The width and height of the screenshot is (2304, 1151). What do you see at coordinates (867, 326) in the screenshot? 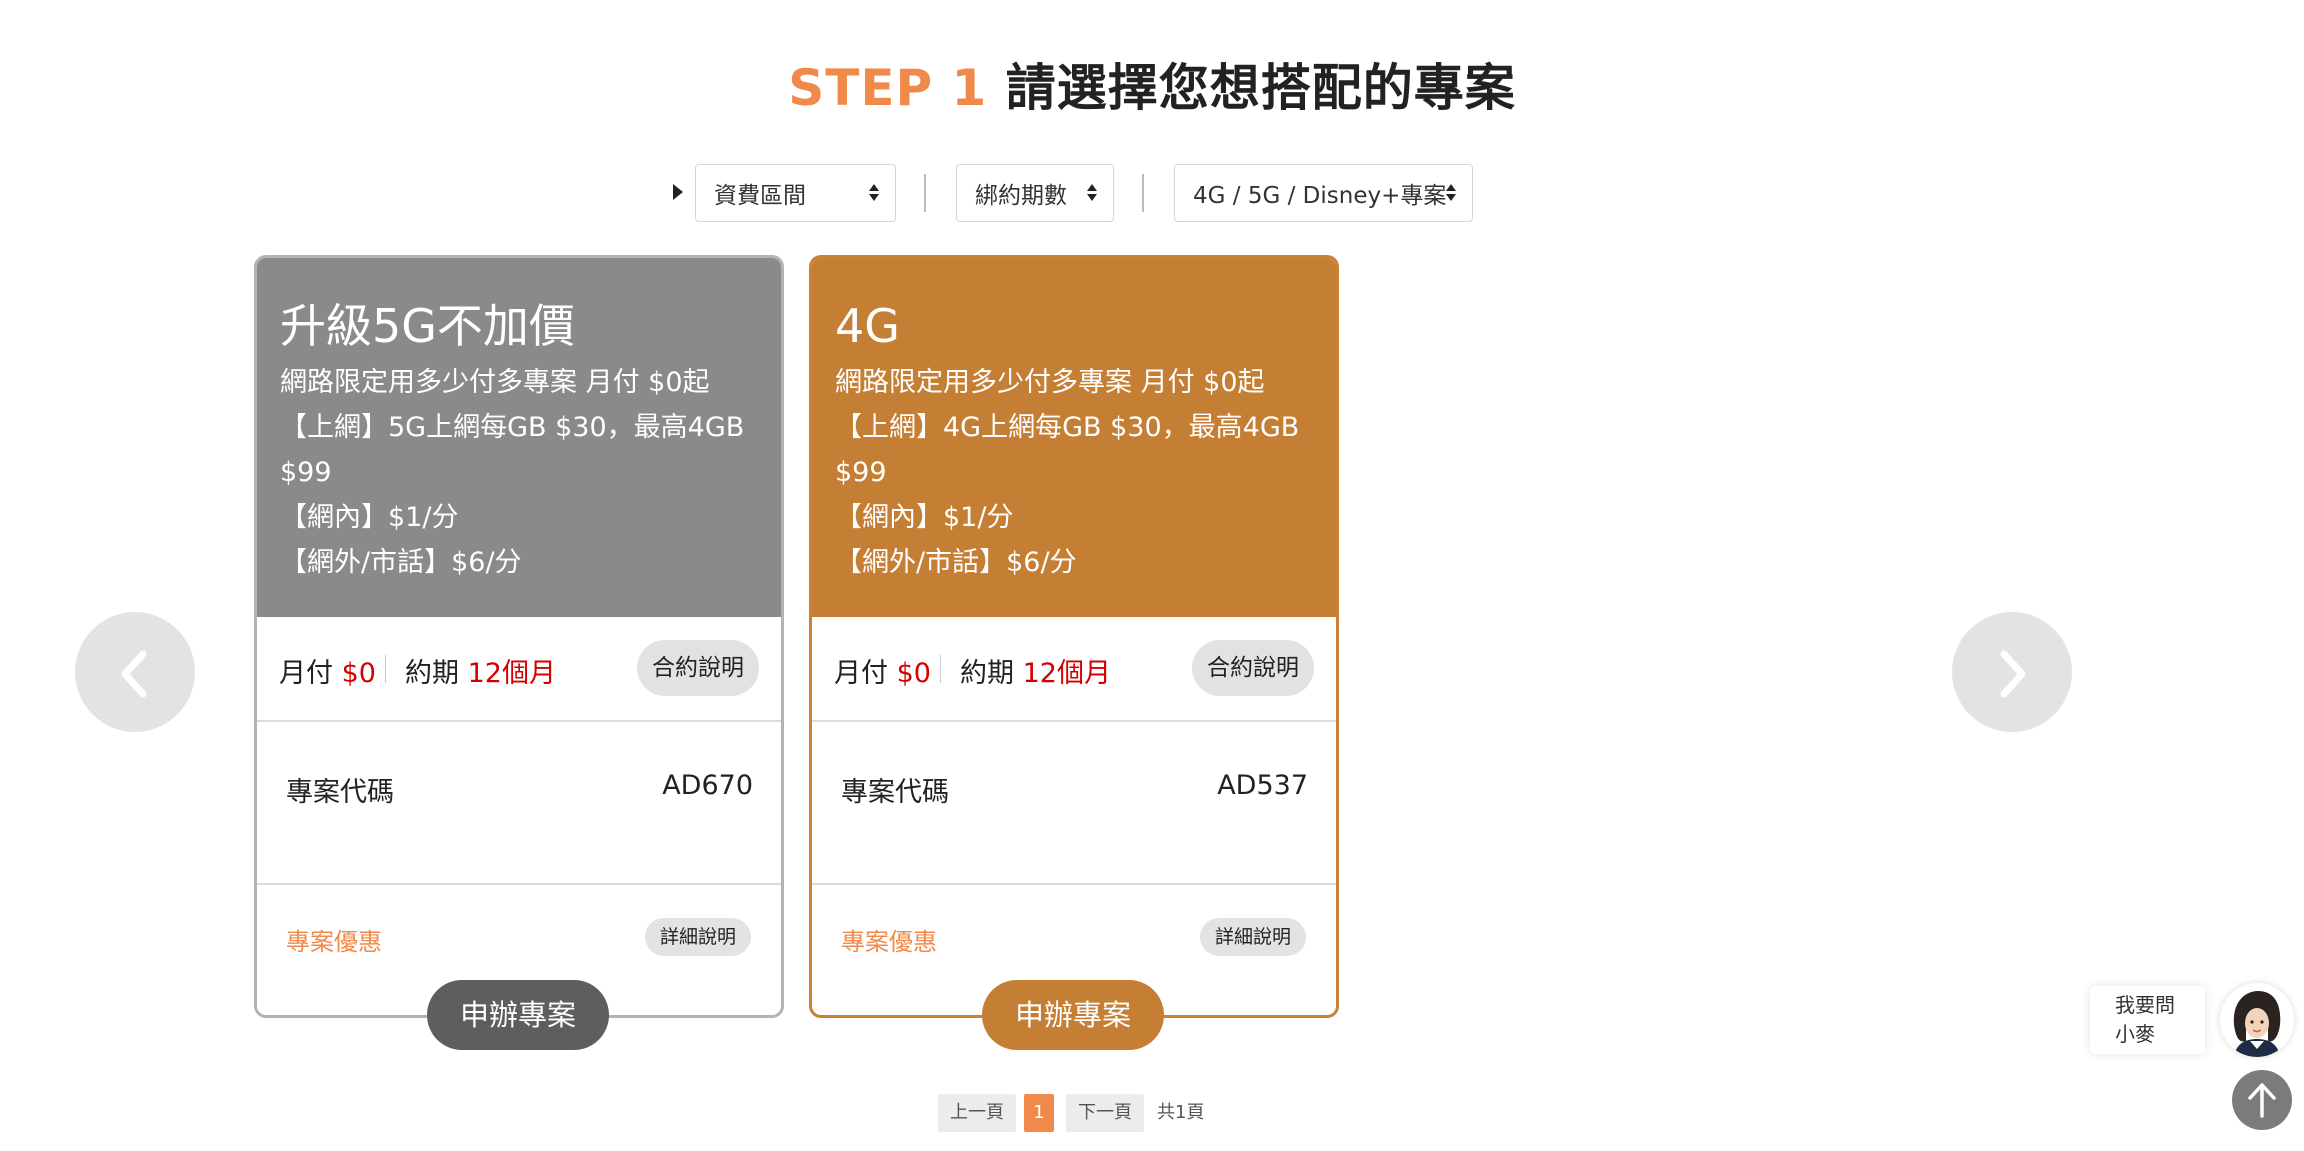
I see `plan-name: 4G` at bounding box center [867, 326].